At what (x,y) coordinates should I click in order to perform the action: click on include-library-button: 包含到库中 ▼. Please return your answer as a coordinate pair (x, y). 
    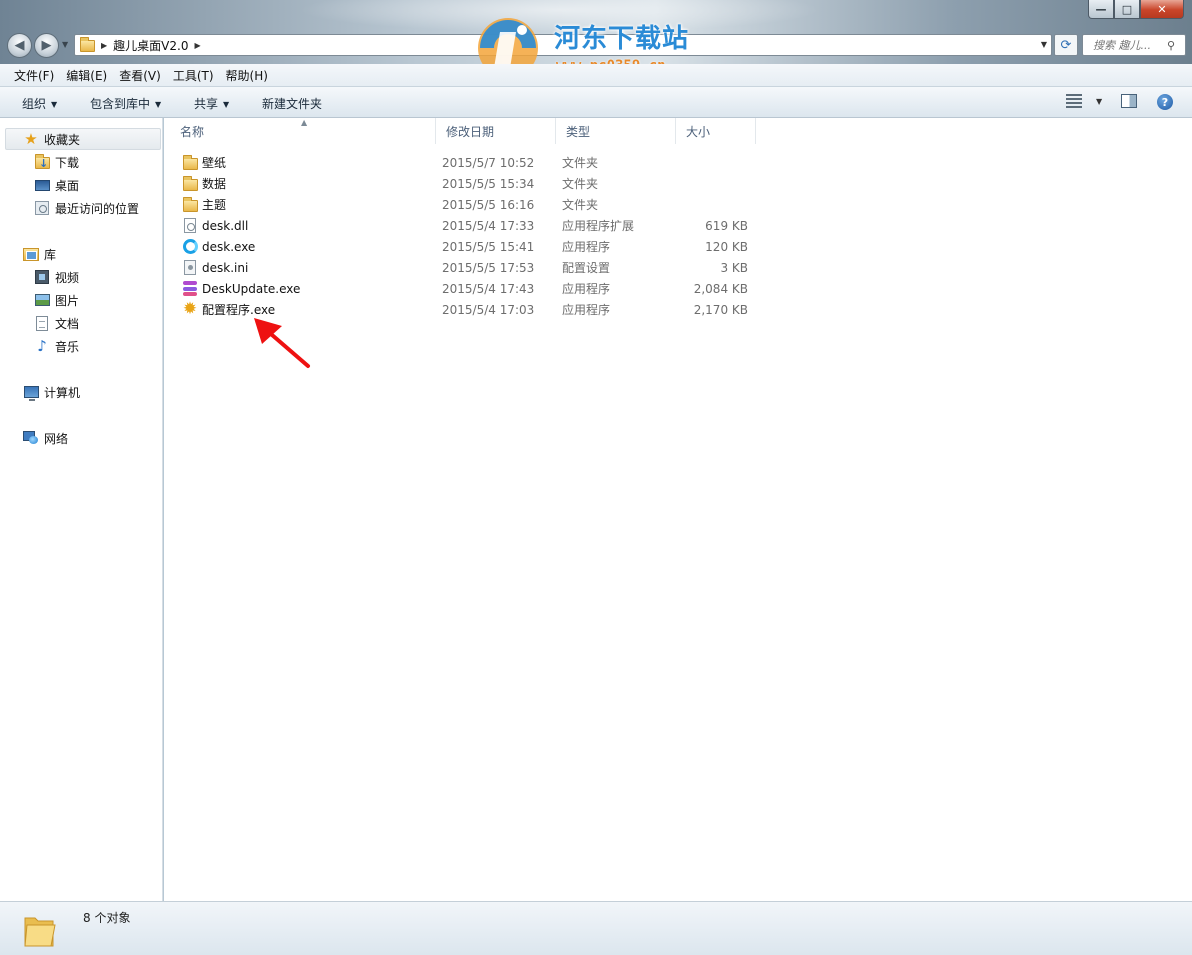
    Looking at the image, I should click on (125, 103).